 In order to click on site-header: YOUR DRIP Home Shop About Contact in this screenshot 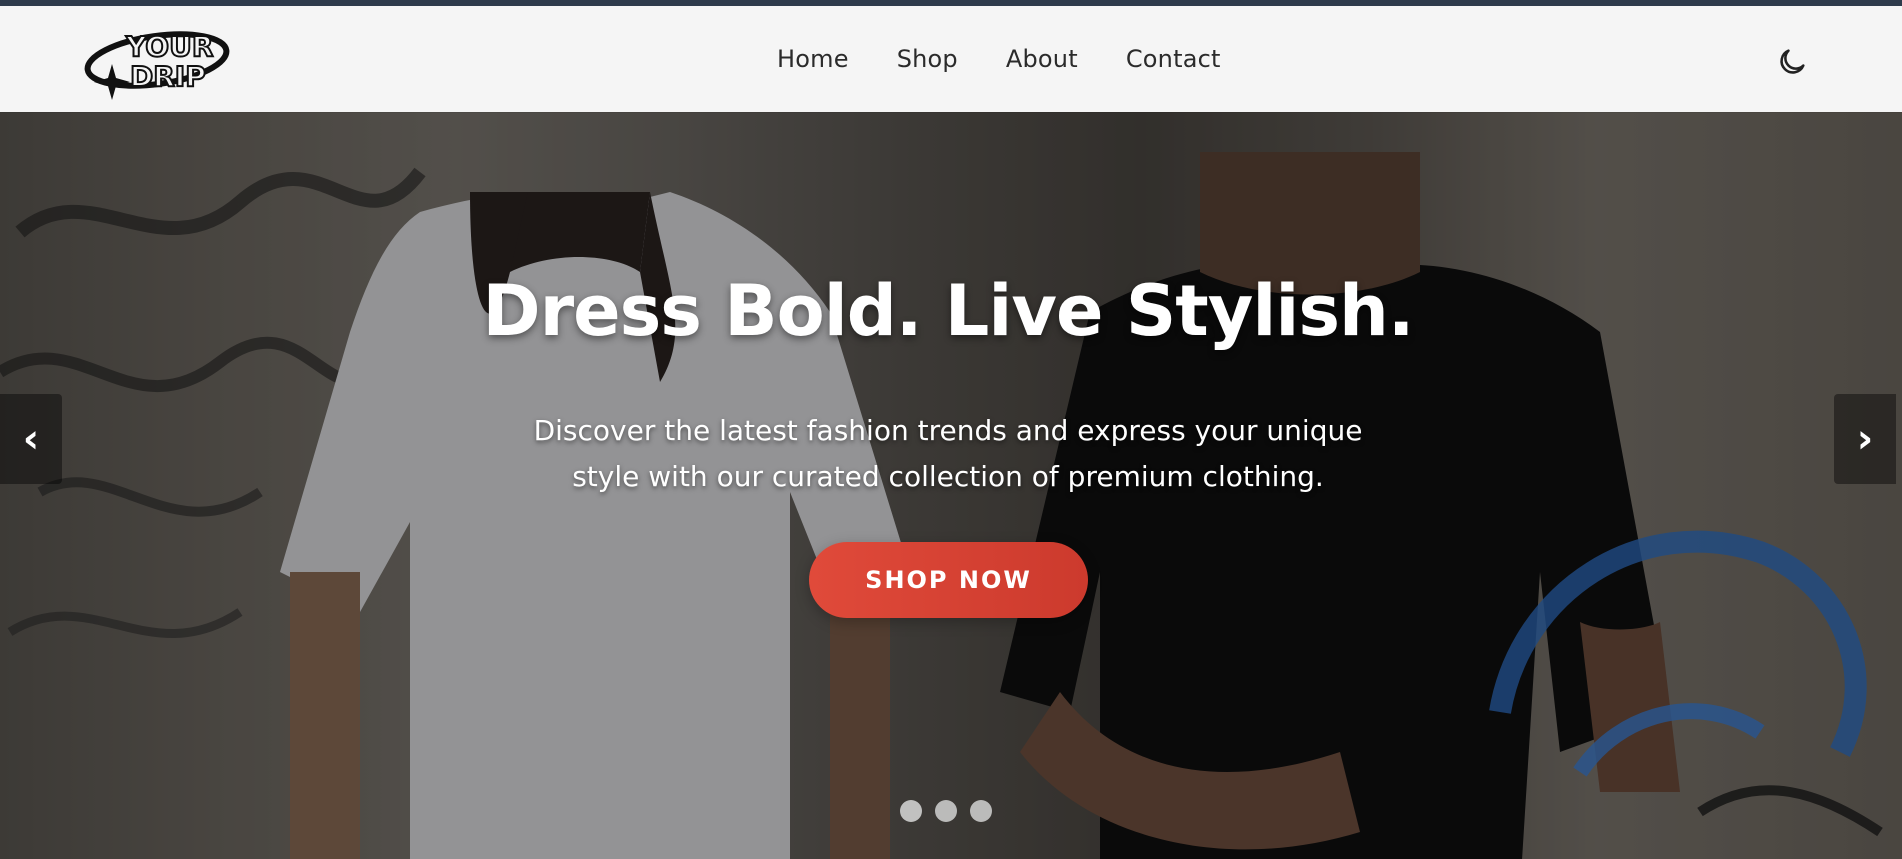, I will do `click(951, 59)`.